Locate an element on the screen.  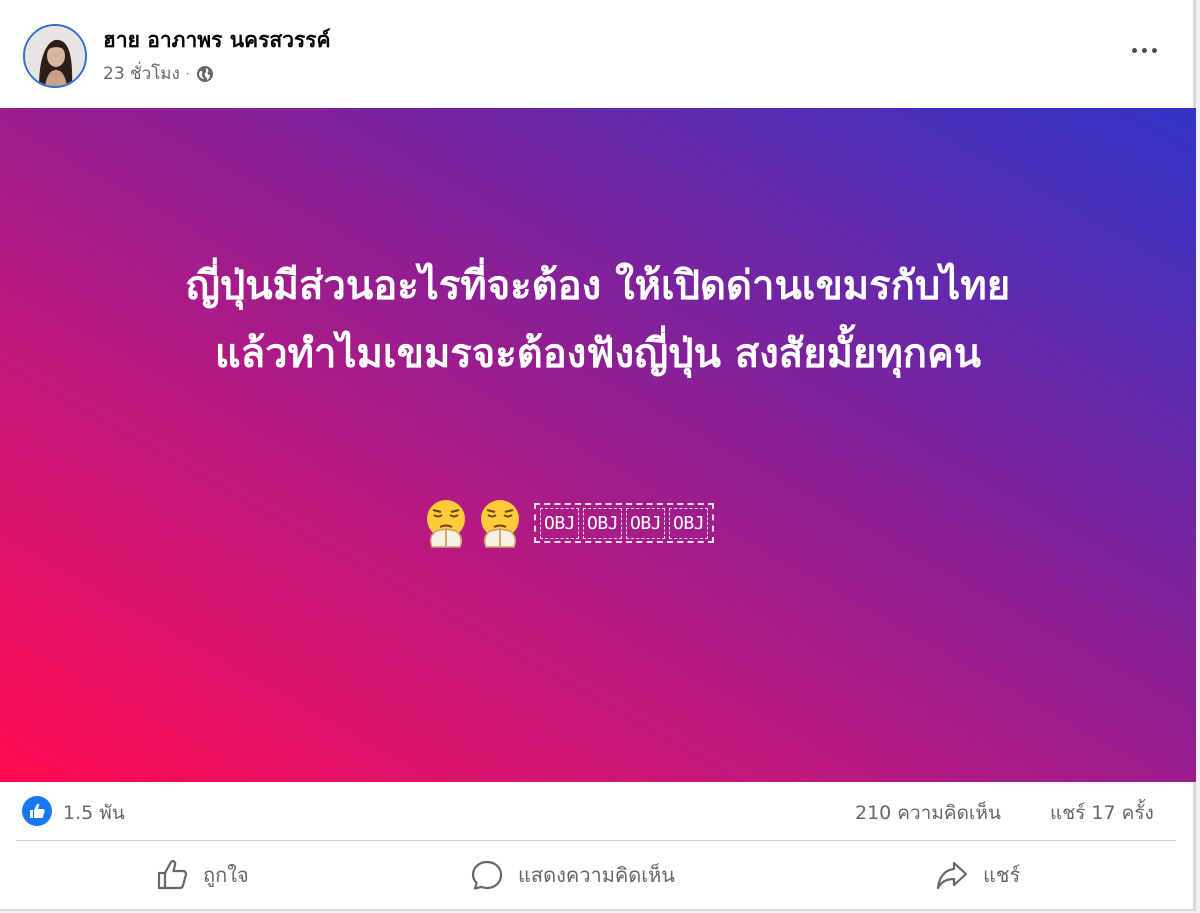
comment-bubble-icon is located at coordinates (487, 875).